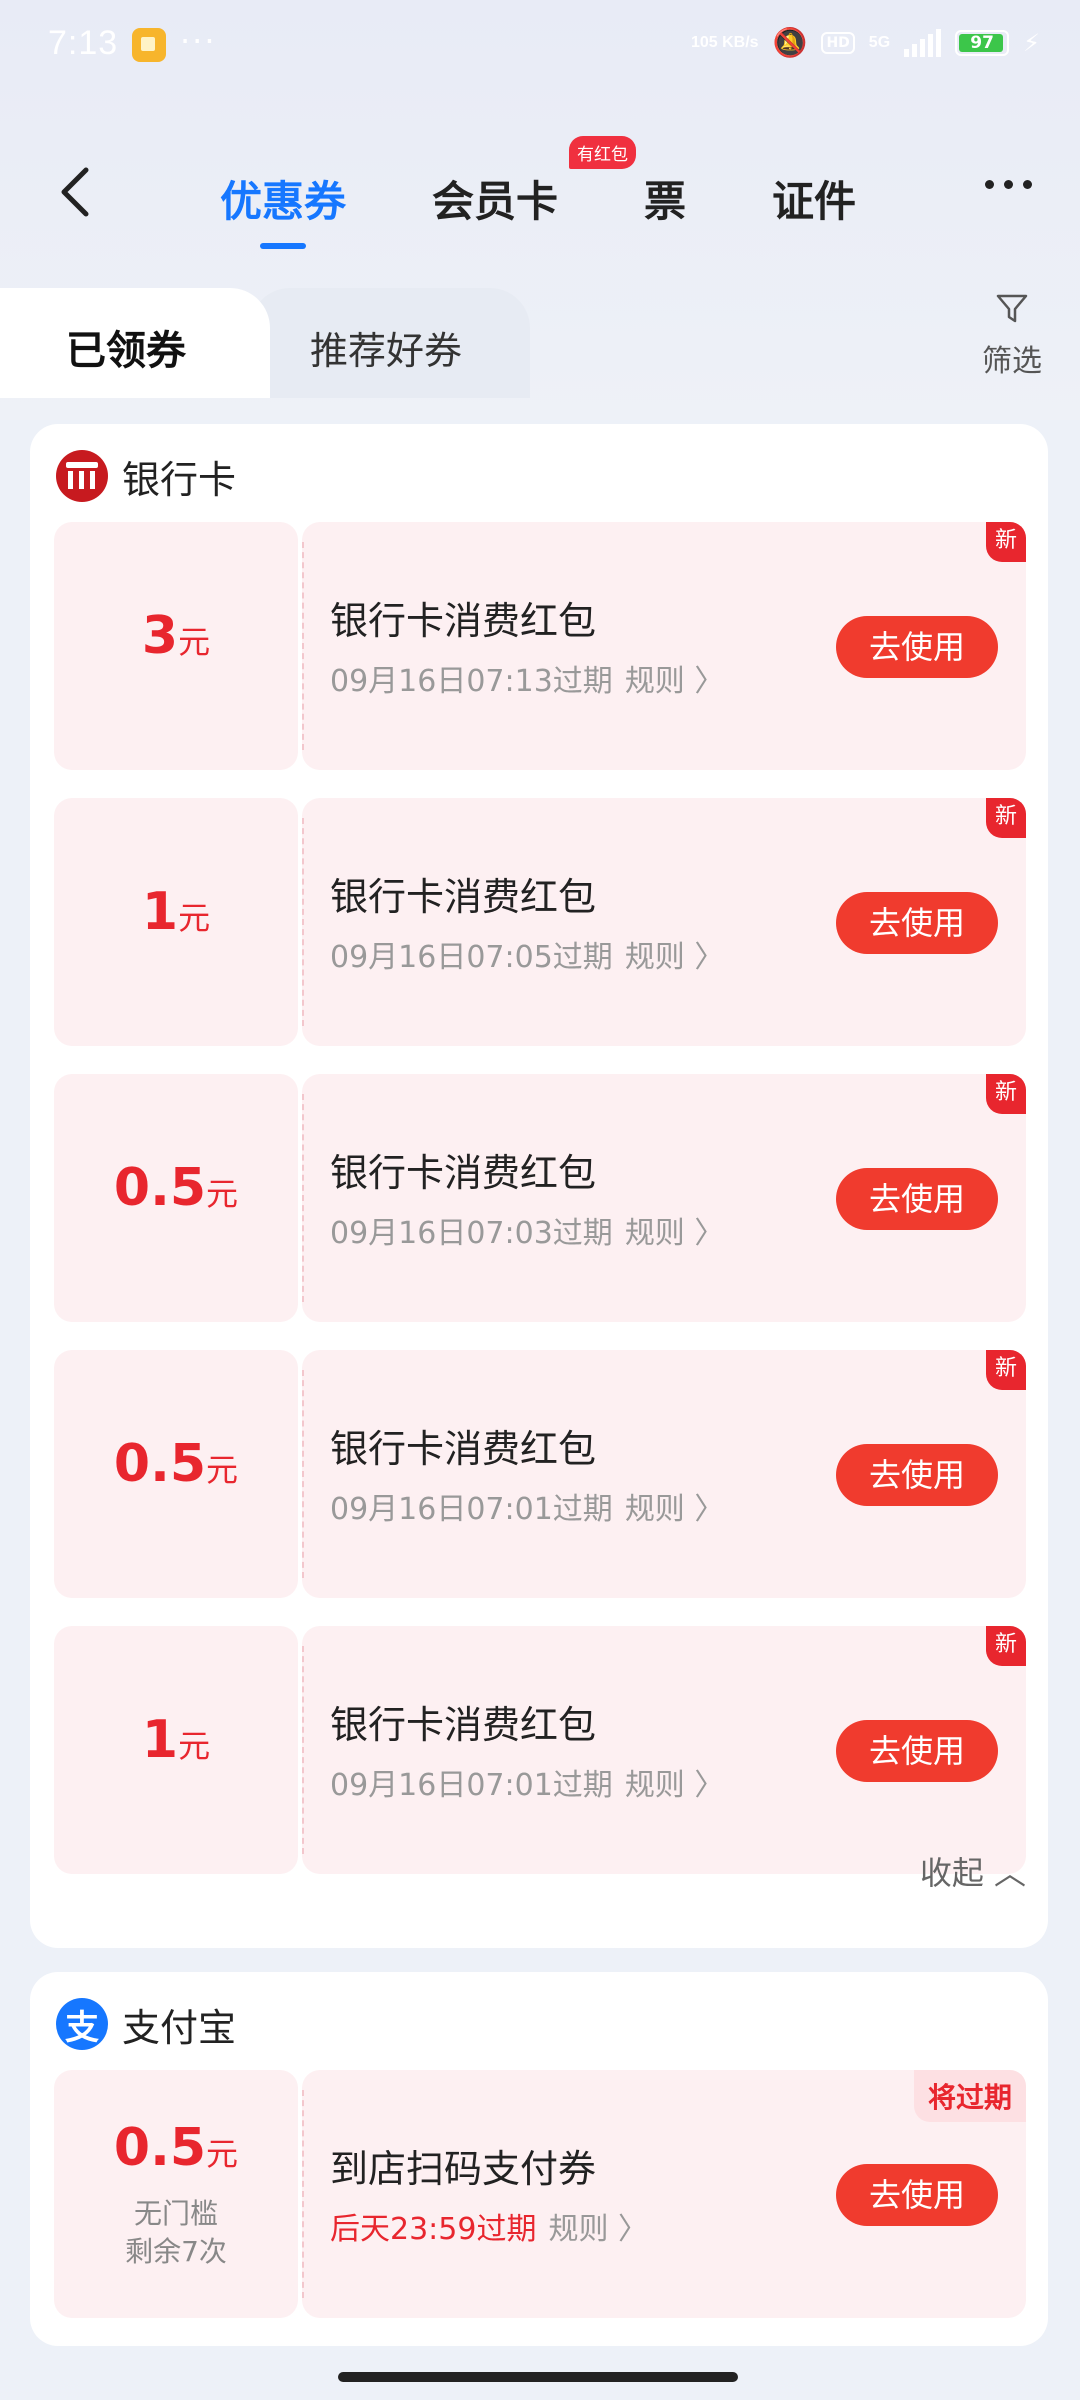  What do you see at coordinates (664, 922) in the screenshot?
I see `coupon-info-panel: 银行卡消费红包 09月16日07:05过期 规则 〉 去使用 新` at bounding box center [664, 922].